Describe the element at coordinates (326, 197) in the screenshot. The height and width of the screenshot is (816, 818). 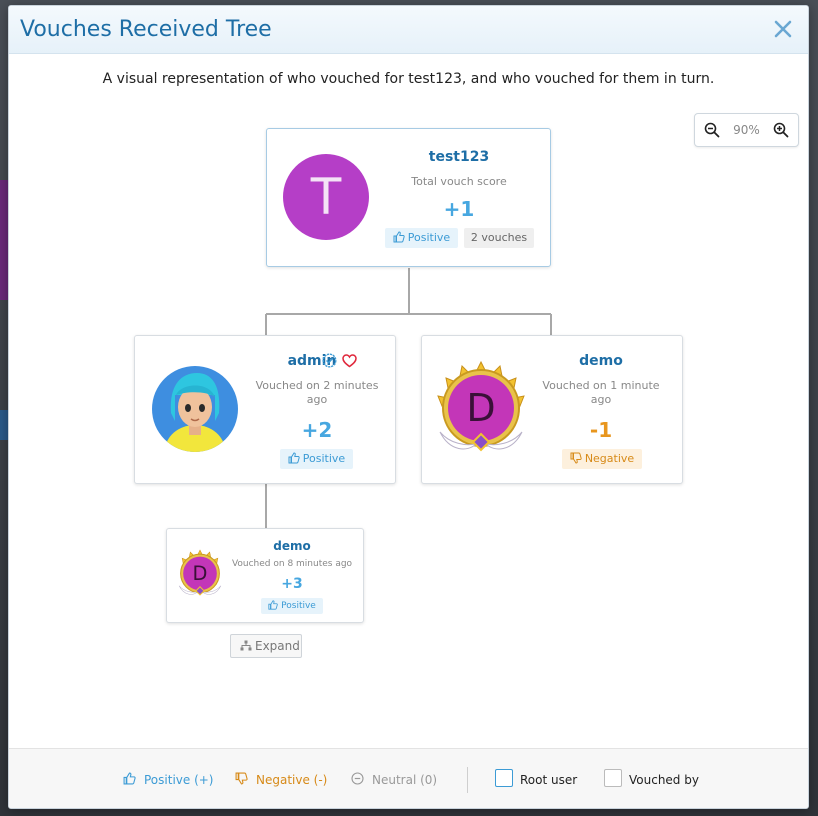
I see `avatar: T` at that location.